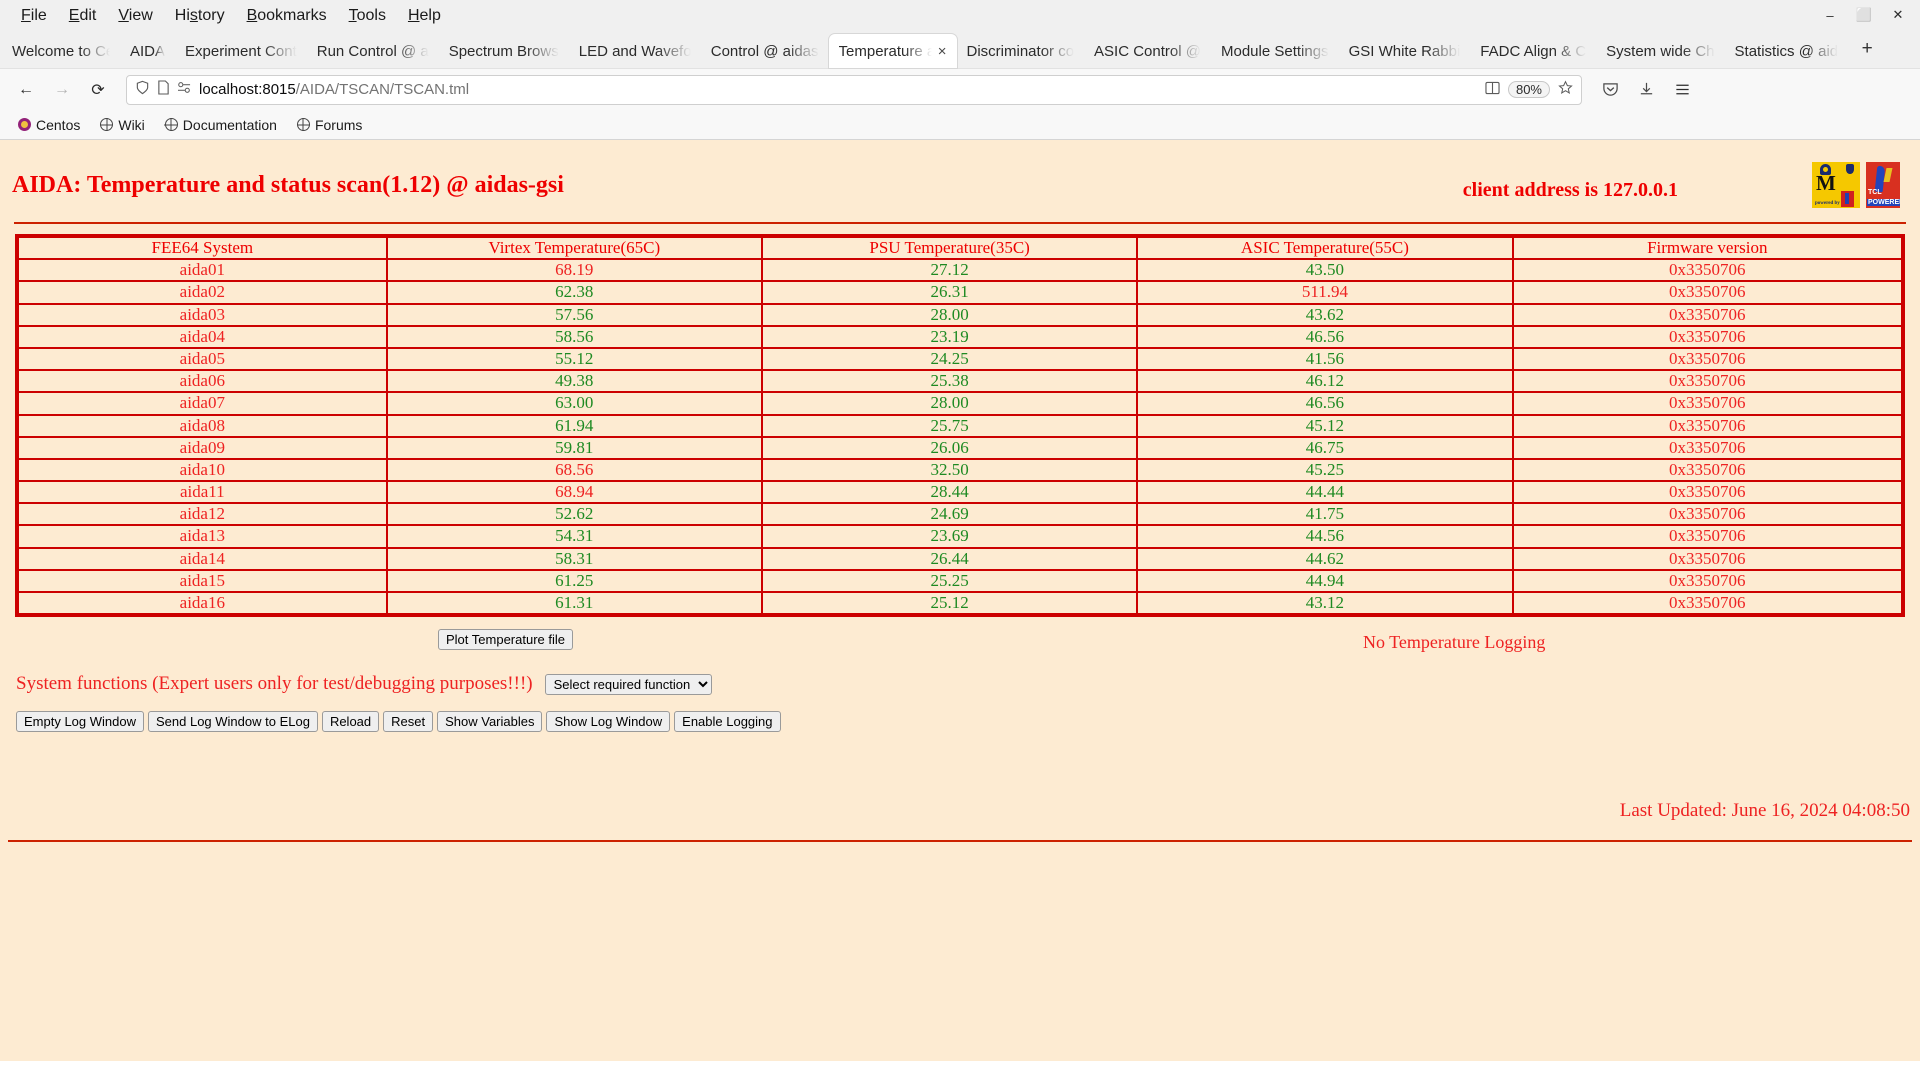 This screenshot has width=1920, height=1080. I want to click on show-log-window-button: Show Log Window, so click(608, 722).